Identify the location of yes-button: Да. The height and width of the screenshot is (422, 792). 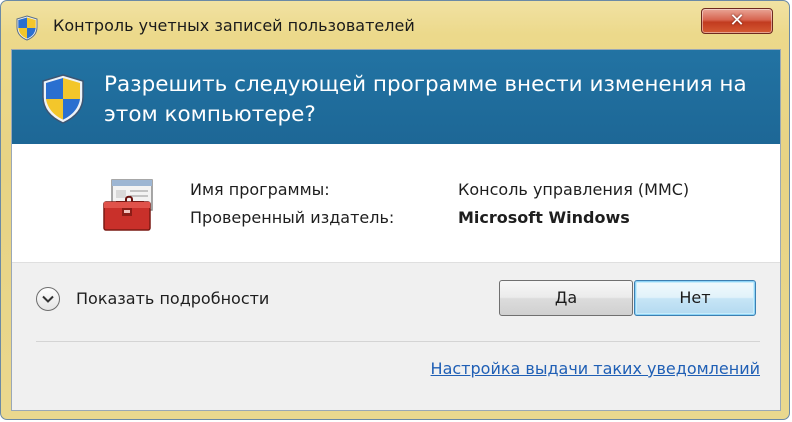
(566, 298).